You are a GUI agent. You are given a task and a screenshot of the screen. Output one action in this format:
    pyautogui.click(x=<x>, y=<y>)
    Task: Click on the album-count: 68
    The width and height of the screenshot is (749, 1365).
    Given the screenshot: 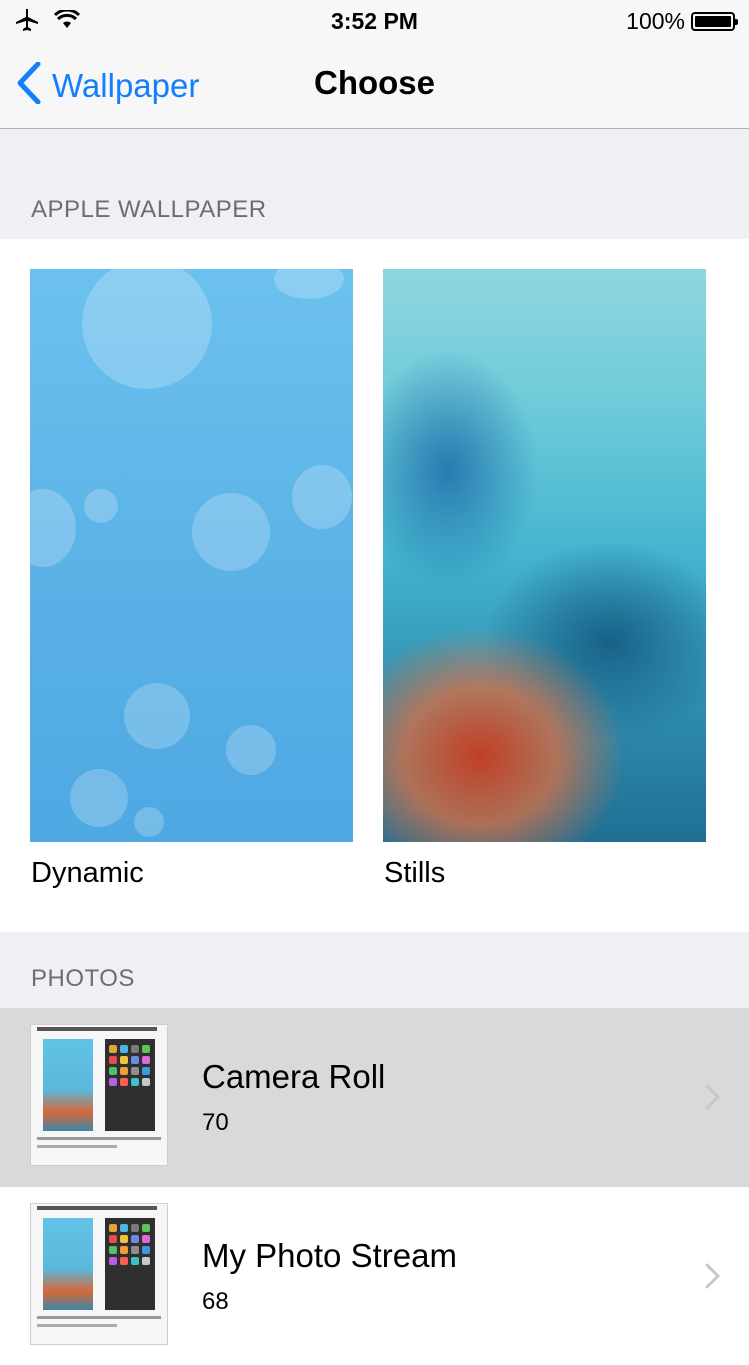 What is the action you would take?
    pyautogui.click(x=215, y=1301)
    